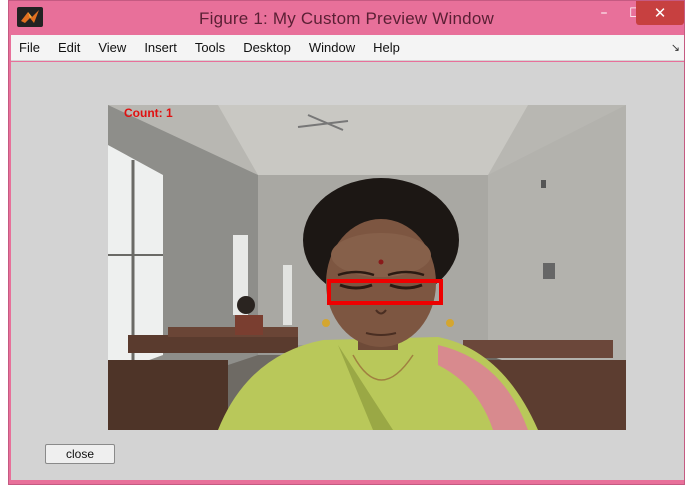 This screenshot has width=685, height=485. Describe the element at coordinates (210, 48) in the screenshot. I see `menu-tools: Tools` at that location.